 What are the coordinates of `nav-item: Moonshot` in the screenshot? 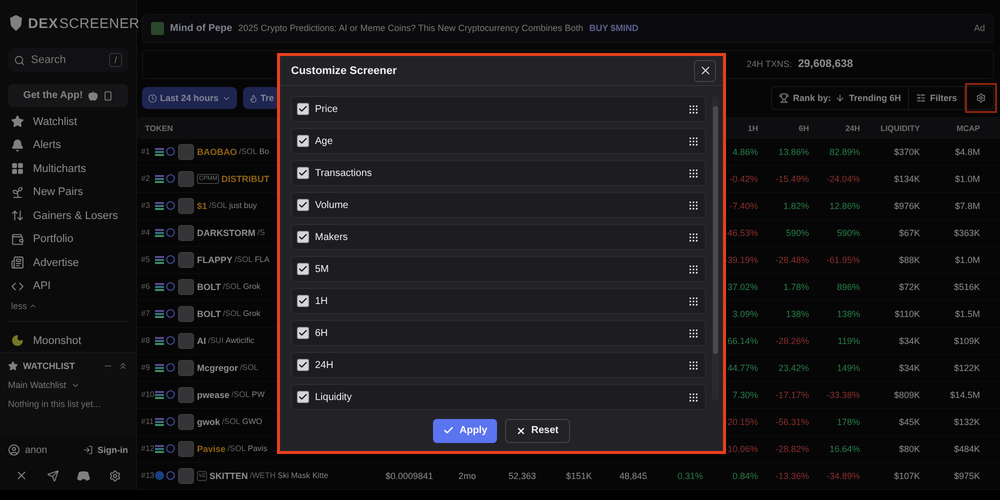 It's located at (68, 341).